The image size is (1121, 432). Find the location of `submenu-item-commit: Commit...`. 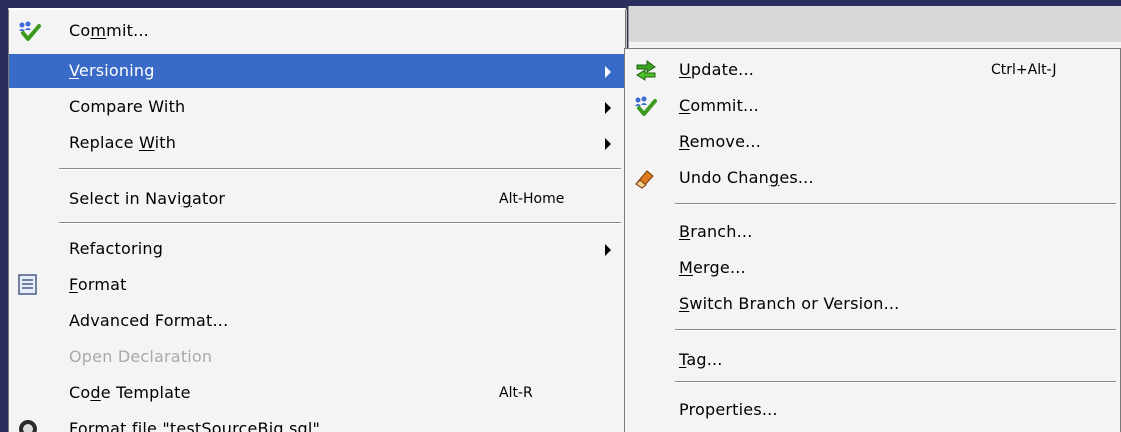

submenu-item-commit: Commit... is located at coordinates (872, 106).